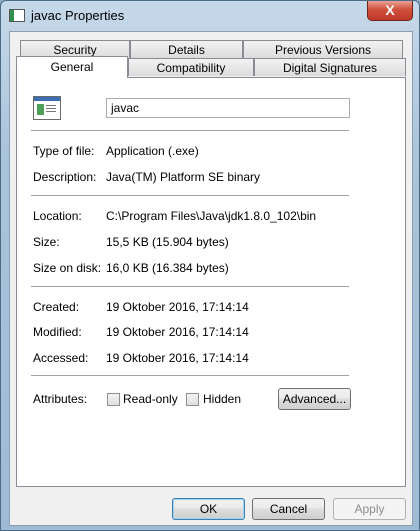  Describe the element at coordinates (177, 332) in the screenshot. I see `modified-value: 19 Oktober 2016, 17:14:14` at that location.